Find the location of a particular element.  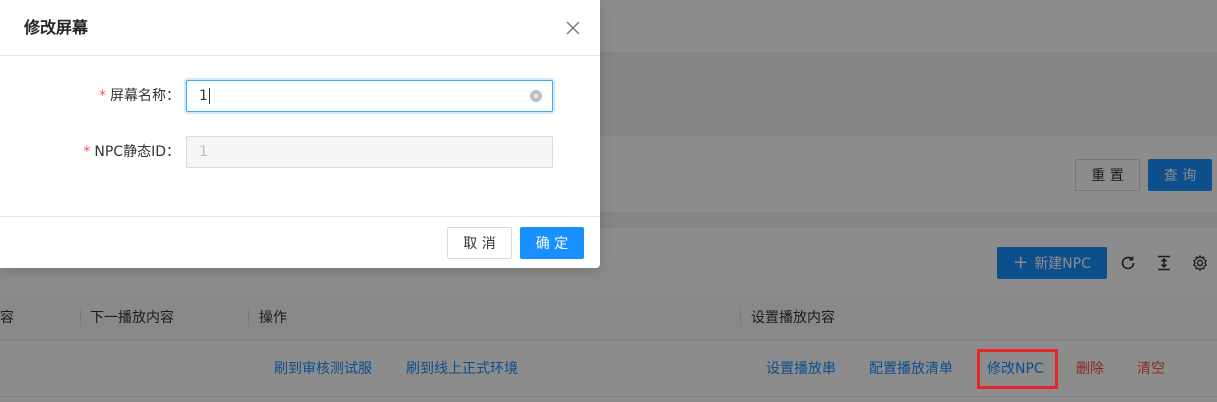

modal-title: 修改屏幕 is located at coordinates (56, 27).